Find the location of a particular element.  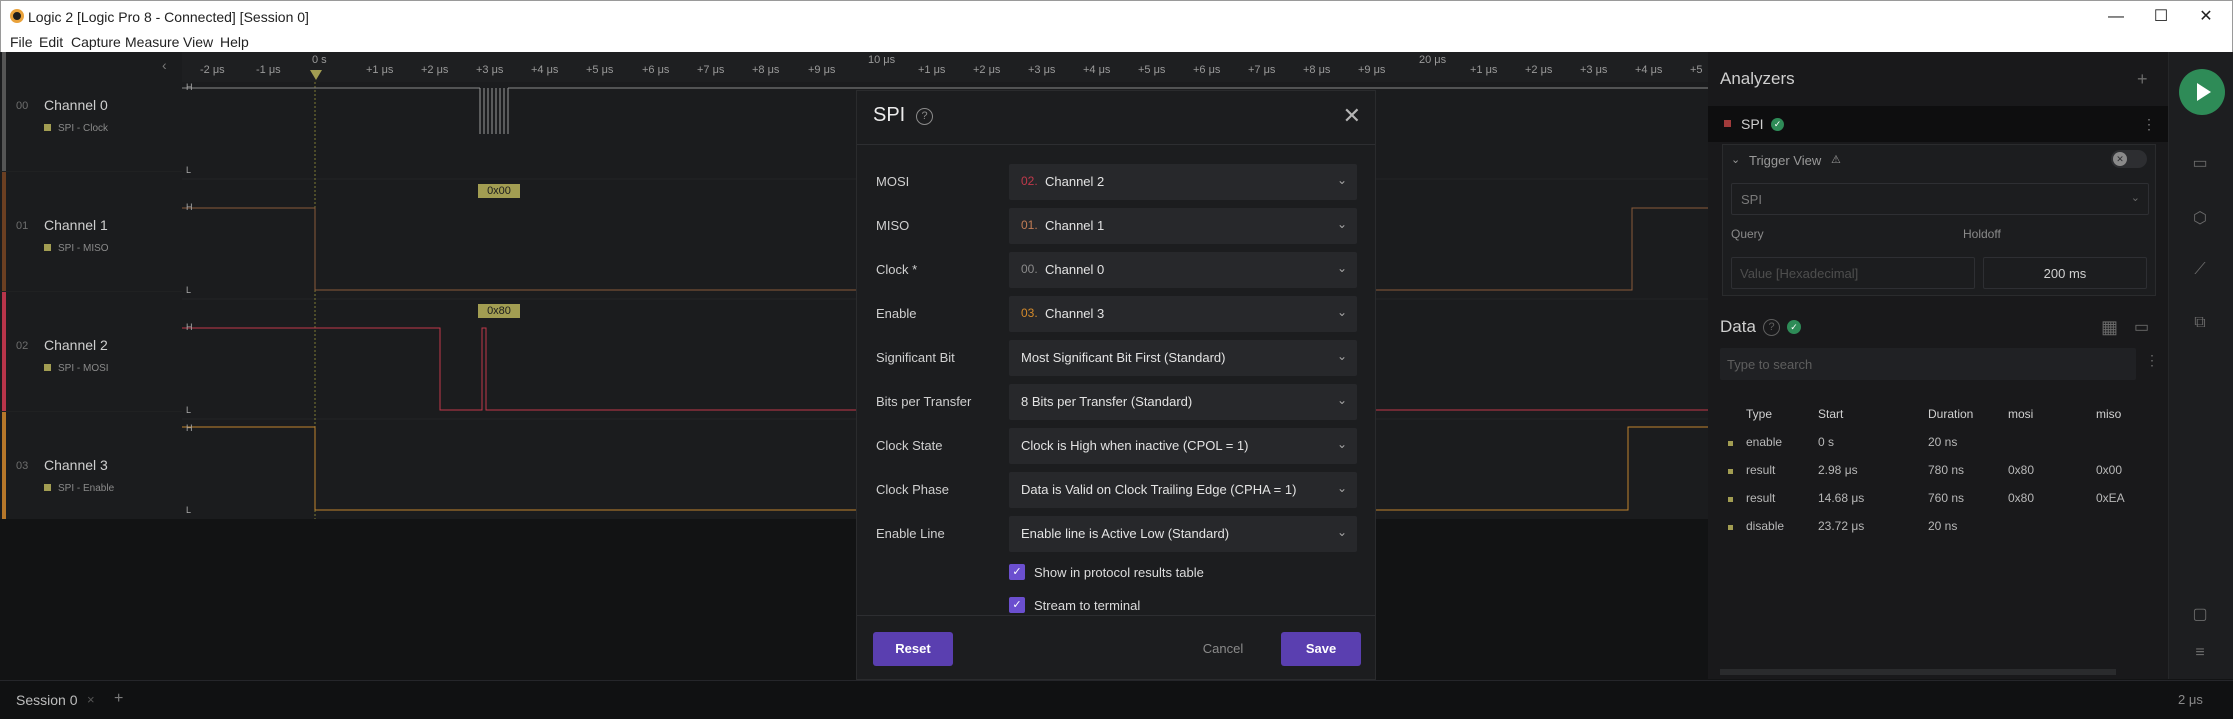

channel-row-3: 03 Channel 3 SPI - Enable is located at coordinates (91, 472).